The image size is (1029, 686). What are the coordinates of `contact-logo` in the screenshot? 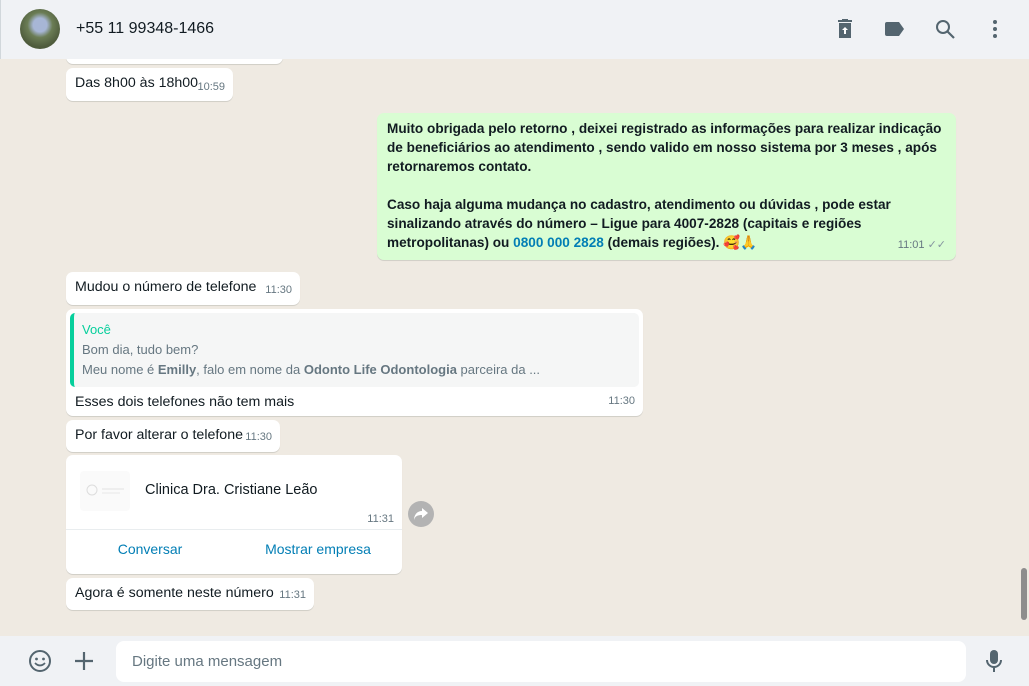 It's located at (105, 491).